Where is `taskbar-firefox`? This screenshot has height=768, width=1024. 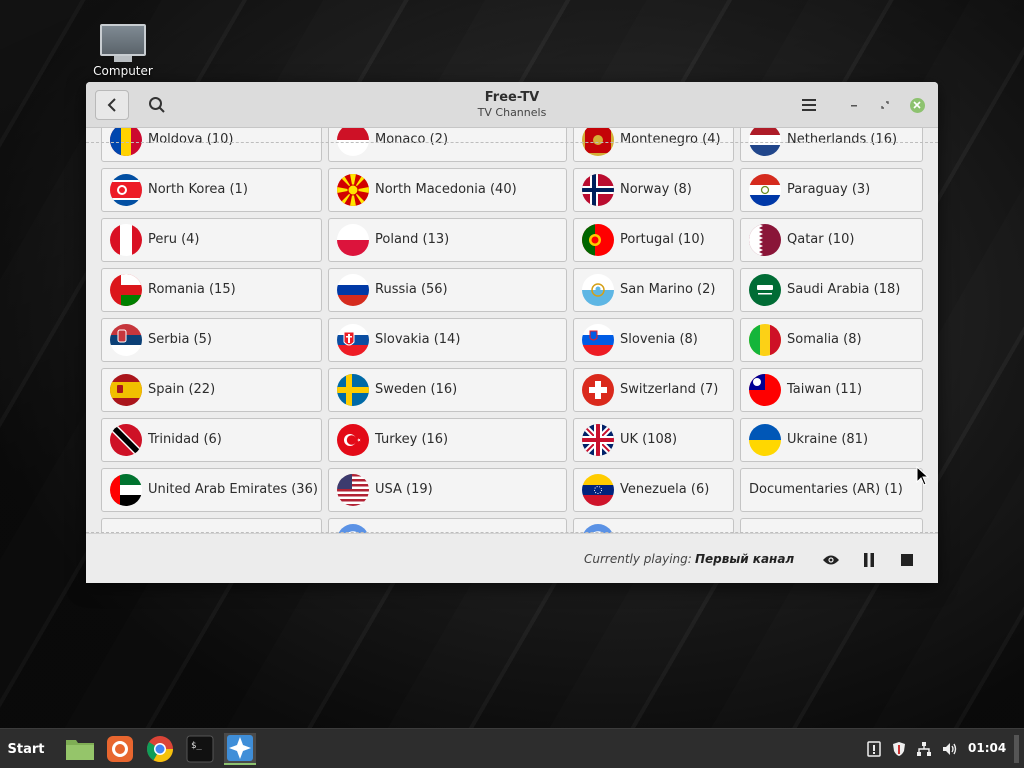
taskbar-firefox is located at coordinates (120, 749).